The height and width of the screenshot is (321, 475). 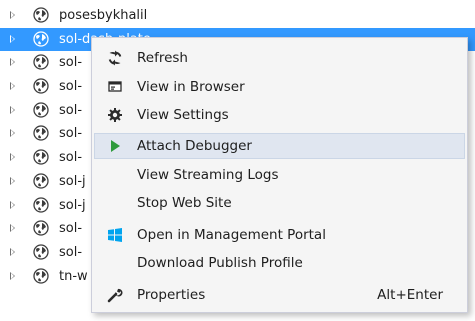 I want to click on menu-item-view-settings: View Settings, so click(x=279, y=115).